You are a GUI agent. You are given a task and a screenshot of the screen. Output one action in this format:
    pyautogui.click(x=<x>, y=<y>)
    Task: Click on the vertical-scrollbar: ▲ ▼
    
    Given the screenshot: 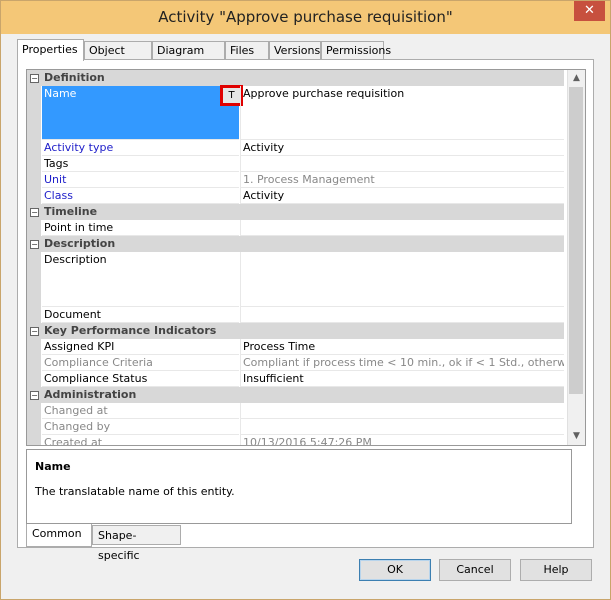 What is the action you would take?
    pyautogui.click(x=576, y=257)
    